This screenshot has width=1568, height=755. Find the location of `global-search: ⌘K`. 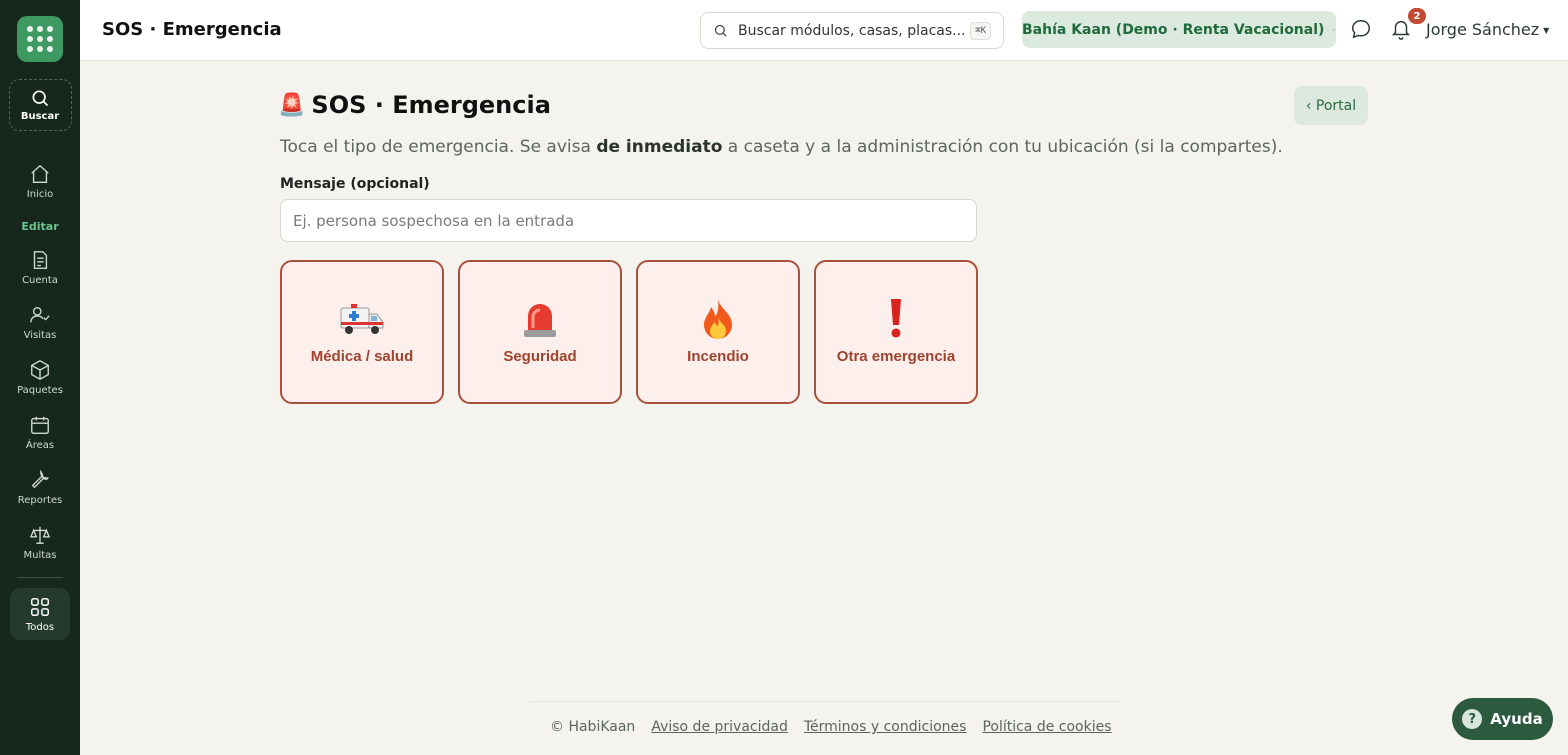

global-search: ⌘K is located at coordinates (852, 30).